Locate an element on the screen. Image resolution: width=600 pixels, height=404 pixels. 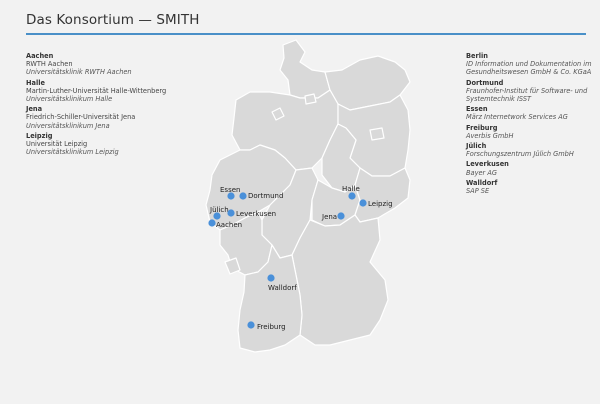
marker-dortmund is located at coordinates (243, 196).